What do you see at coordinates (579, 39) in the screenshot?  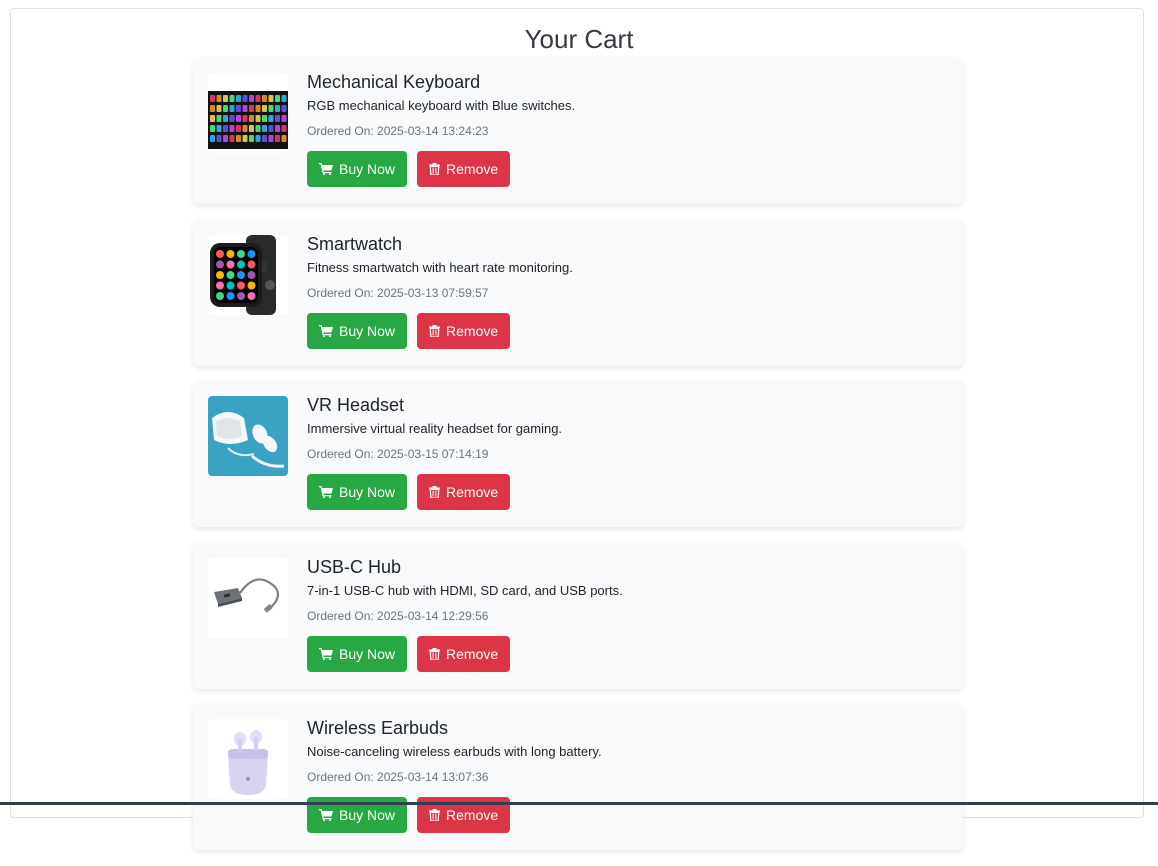 I see `page-title: Your Cart` at bounding box center [579, 39].